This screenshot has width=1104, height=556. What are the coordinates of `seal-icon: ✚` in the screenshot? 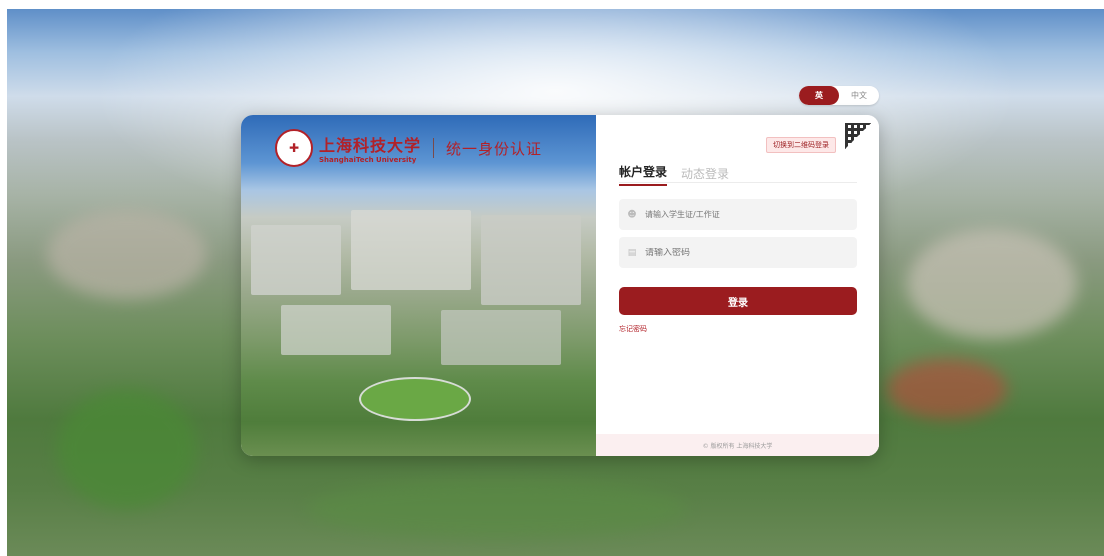 It's located at (294, 148).